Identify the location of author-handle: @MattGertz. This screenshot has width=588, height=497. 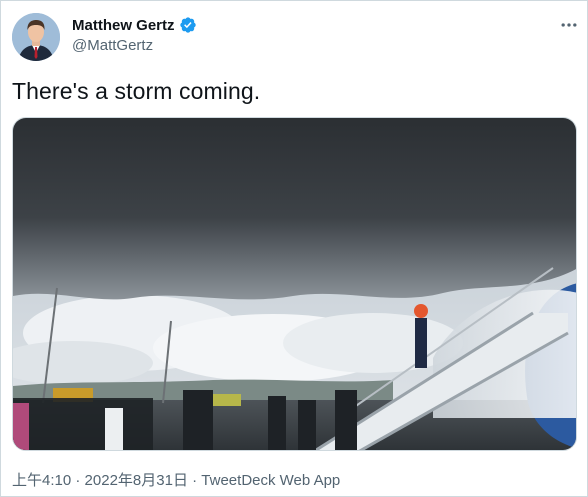
(112, 45).